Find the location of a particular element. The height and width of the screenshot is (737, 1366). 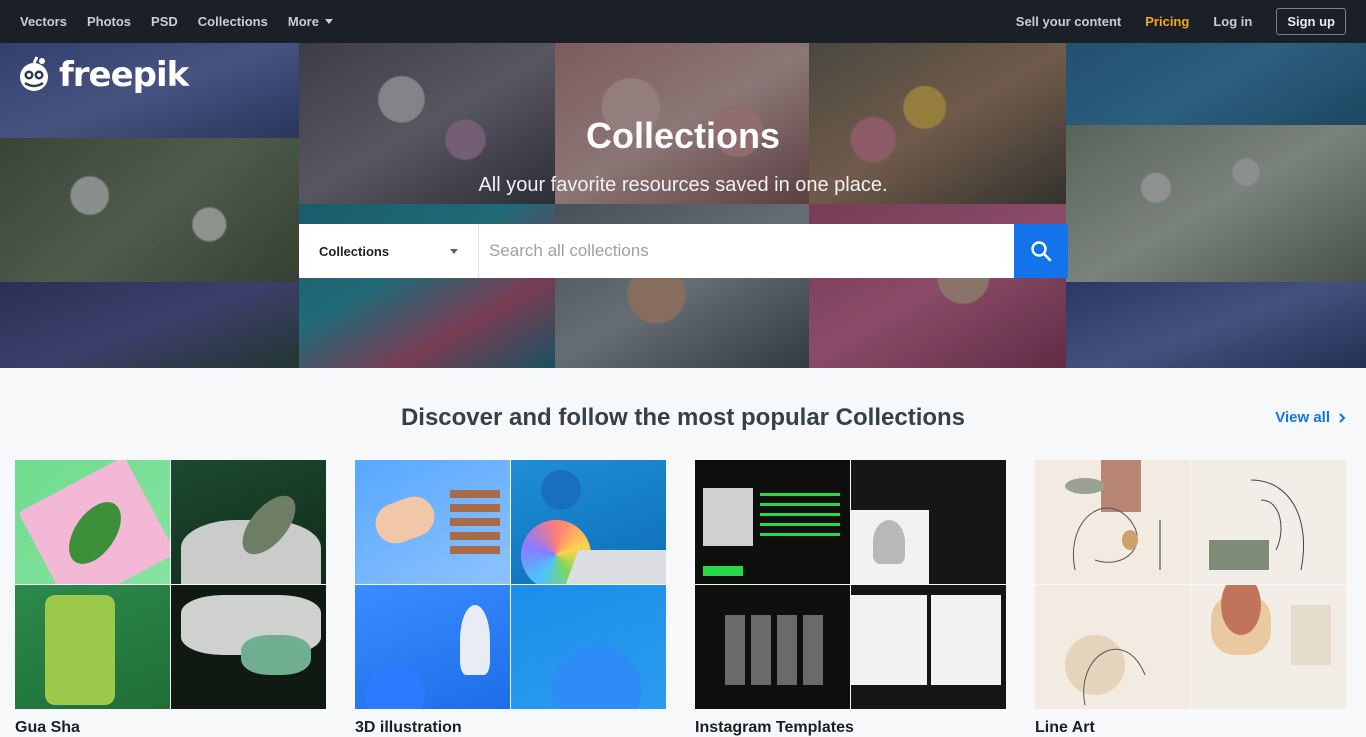

search-bar: Collections is located at coordinates (683, 251).